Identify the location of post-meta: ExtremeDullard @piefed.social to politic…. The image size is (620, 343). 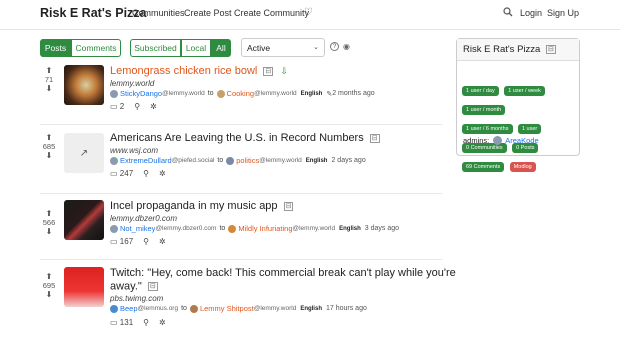
(238, 160).